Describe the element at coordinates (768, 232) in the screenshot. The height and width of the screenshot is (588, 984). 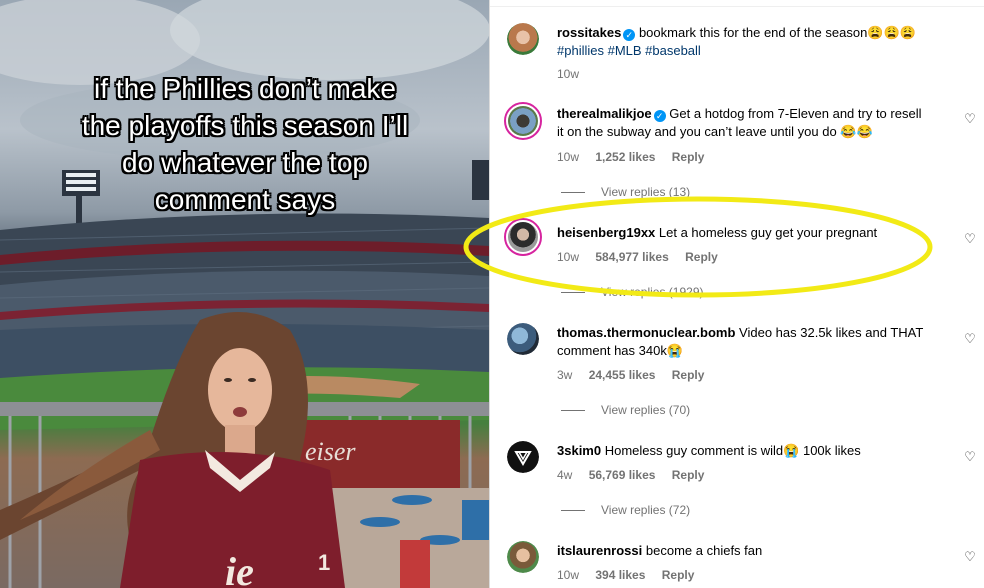
I see `comment-text: Let a homeless guy get your pregnant` at that location.